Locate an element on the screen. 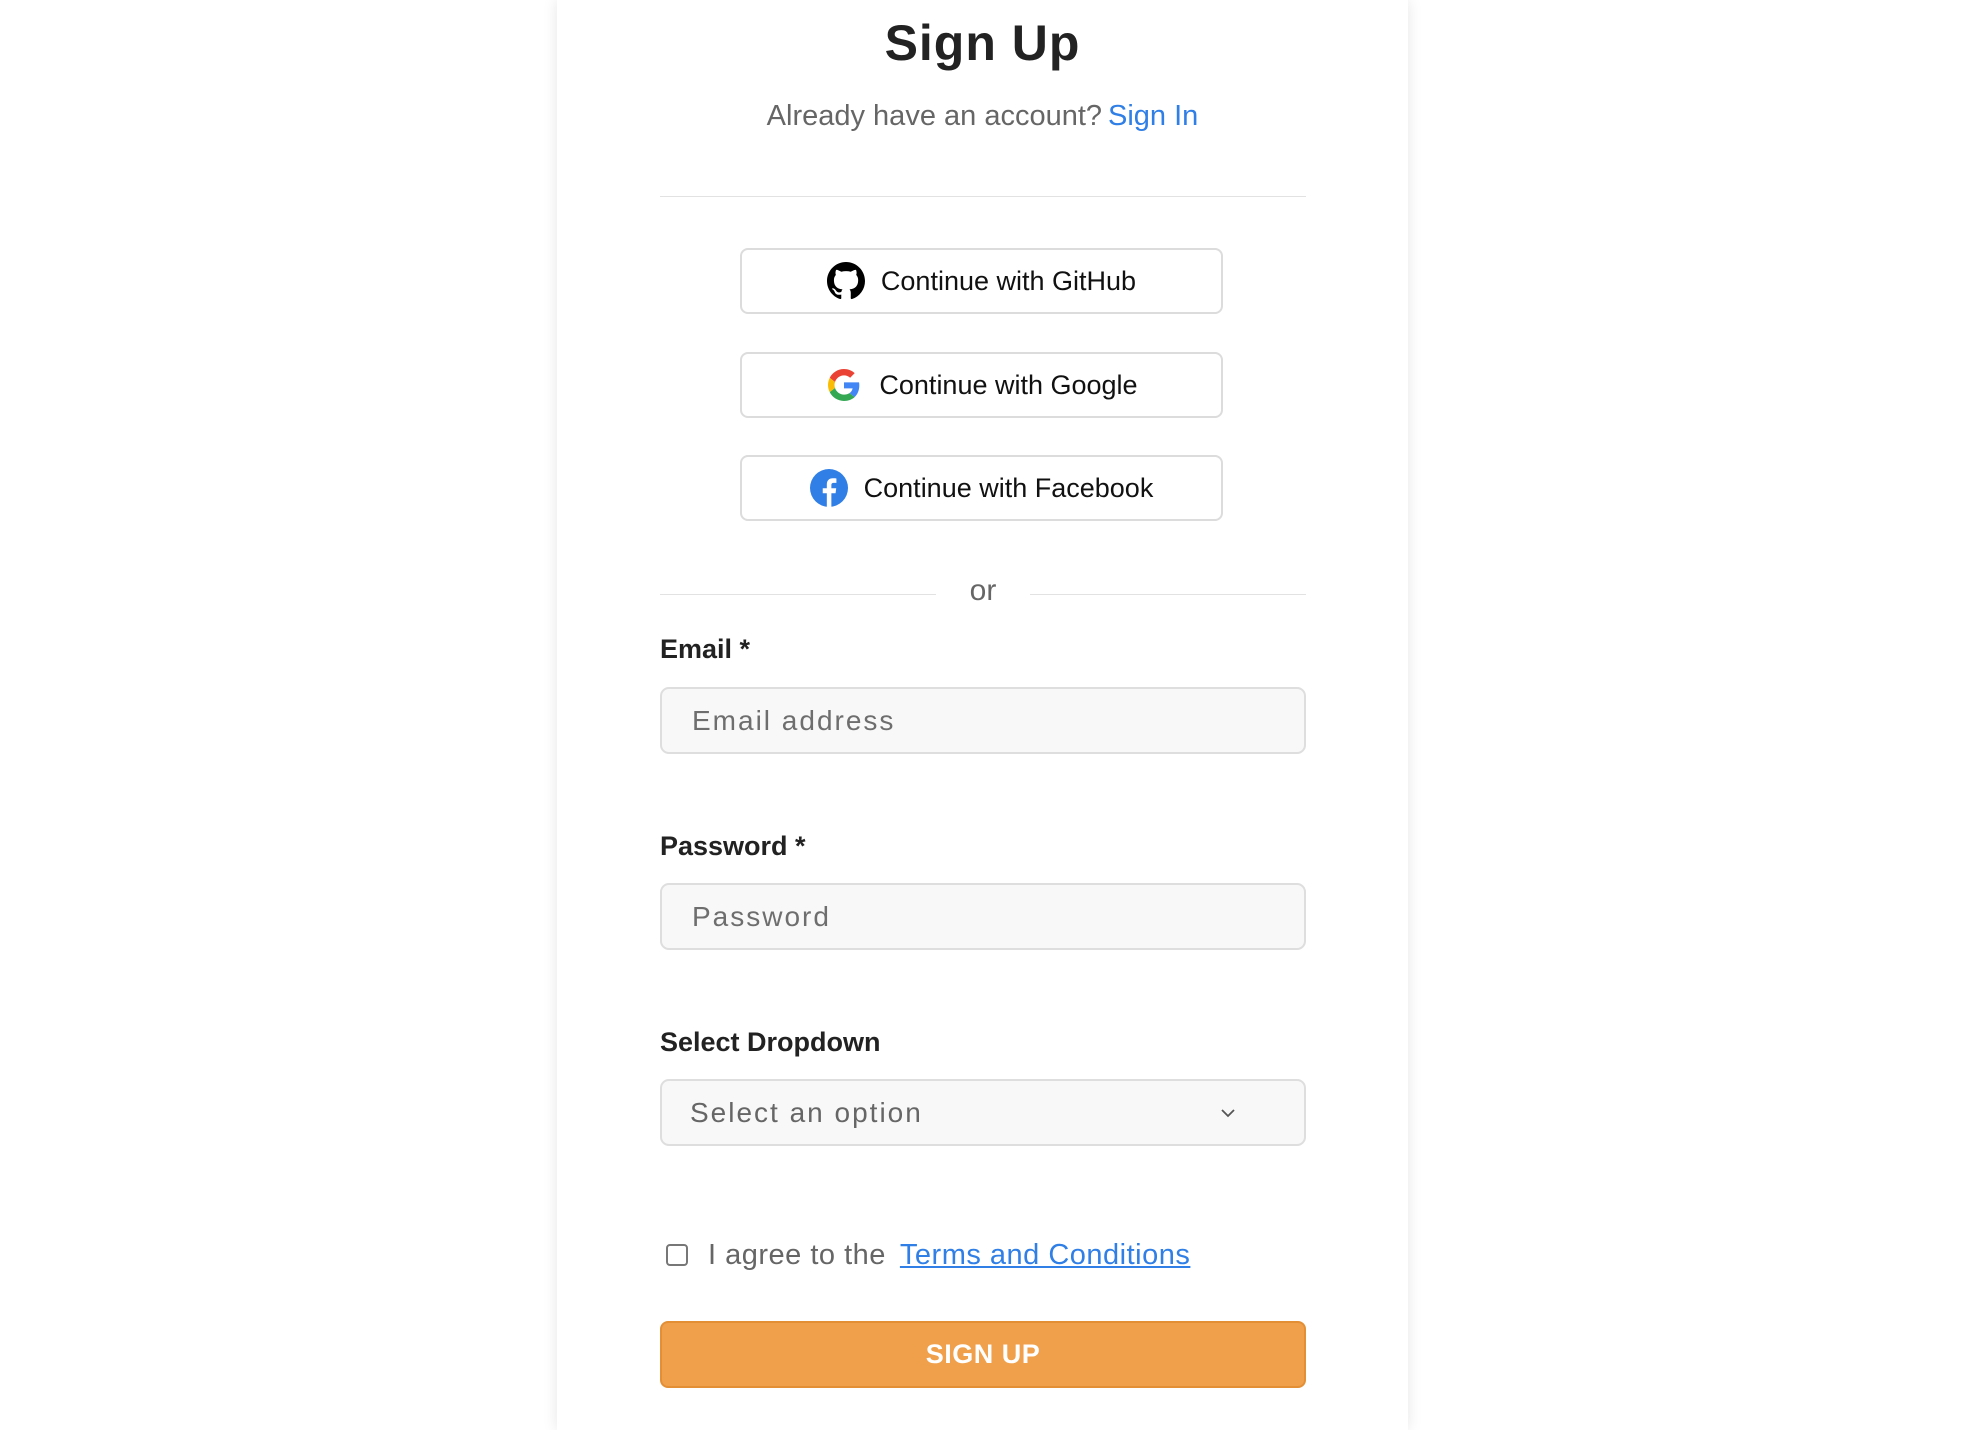 This screenshot has height=1430, width=1972. or-divider: or is located at coordinates (983, 594).